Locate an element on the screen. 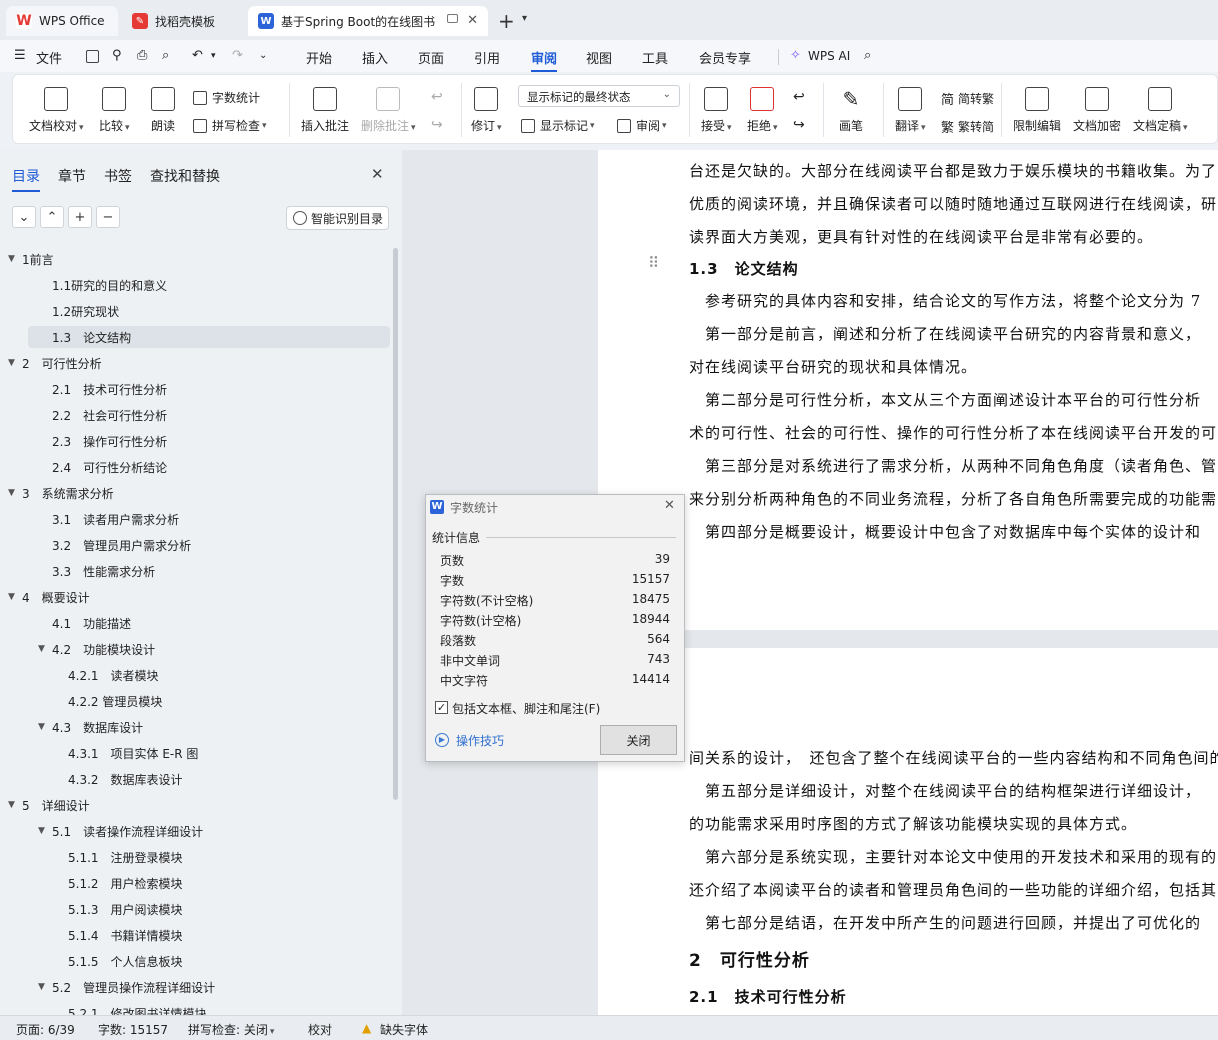 This screenshot has width=1218, height=1040. window-icon is located at coordinates (452, 18).